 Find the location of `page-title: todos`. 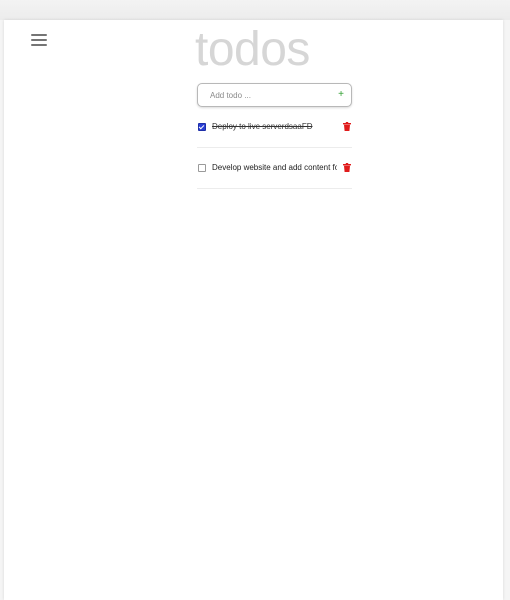

page-title: todos is located at coordinates (252, 49).